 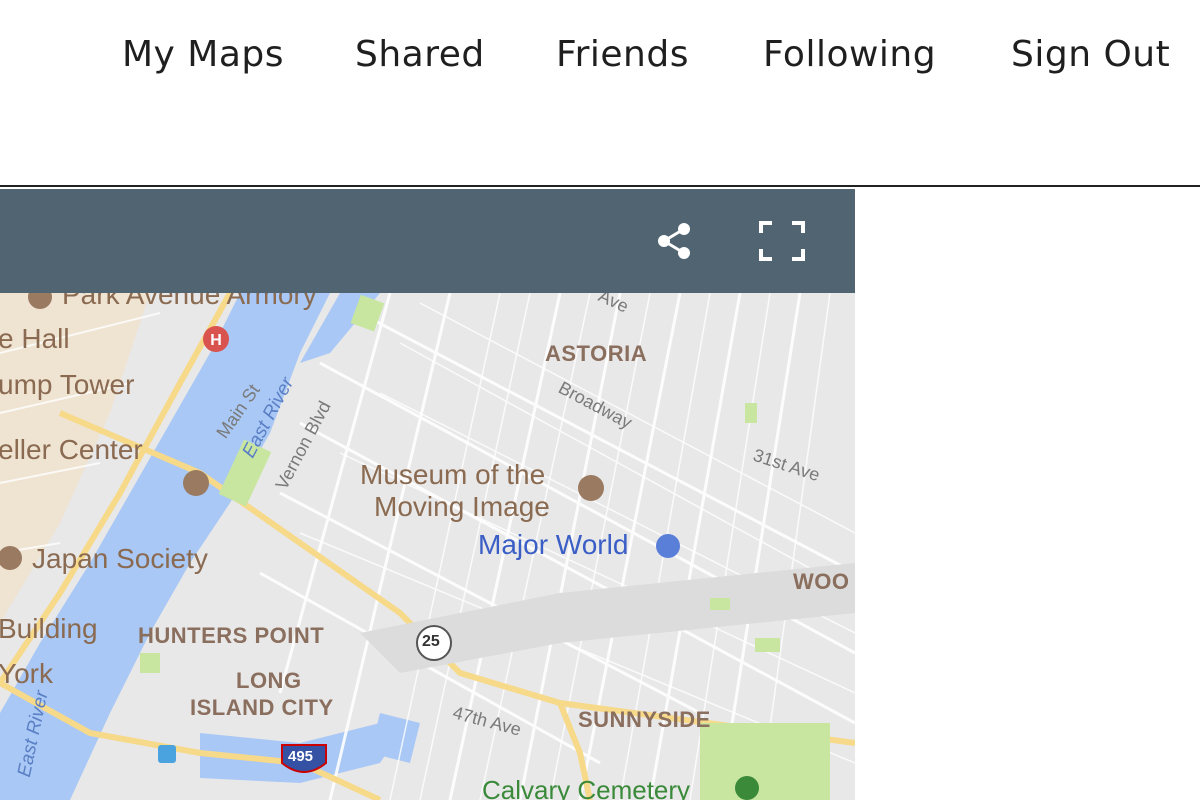 What do you see at coordinates (420, 54) in the screenshot?
I see `nav-shared: Shared` at bounding box center [420, 54].